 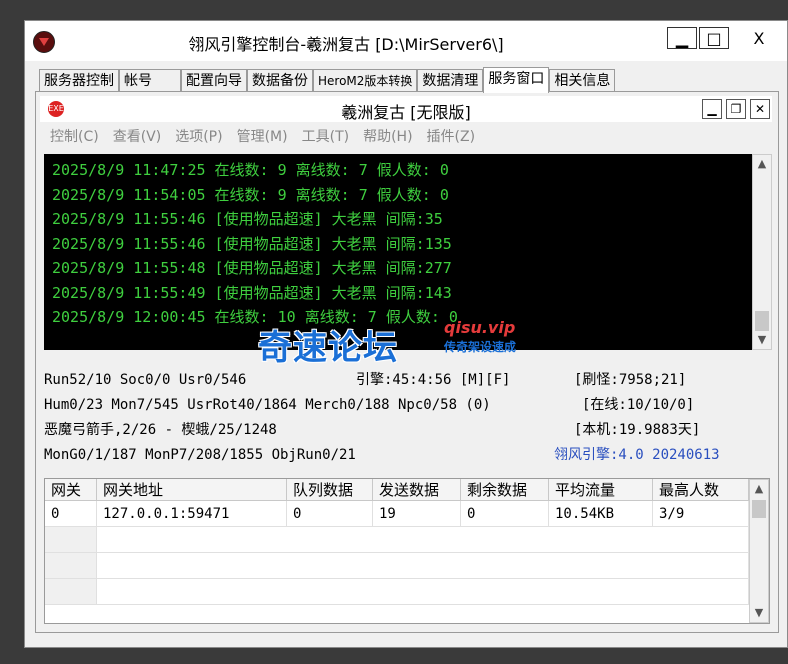 What do you see at coordinates (346, 44) in the screenshot?
I see `window-title: 翎风引擎控制台-羲洲复古 [D:\MirServer6\]` at bounding box center [346, 44].